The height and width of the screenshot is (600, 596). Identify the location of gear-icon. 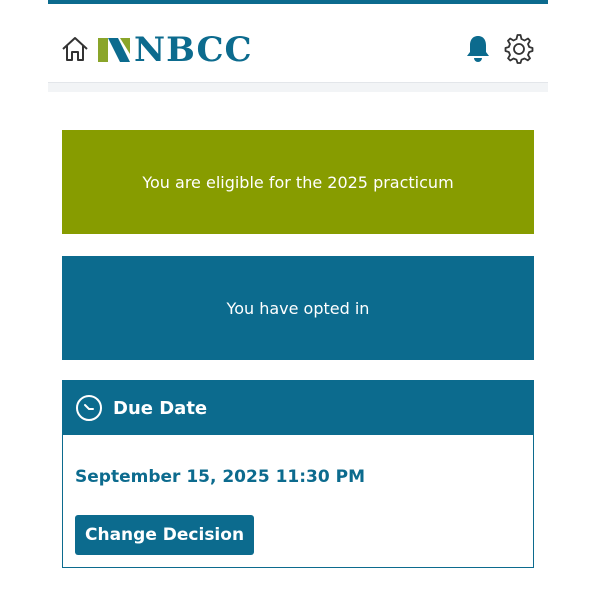
(519, 49).